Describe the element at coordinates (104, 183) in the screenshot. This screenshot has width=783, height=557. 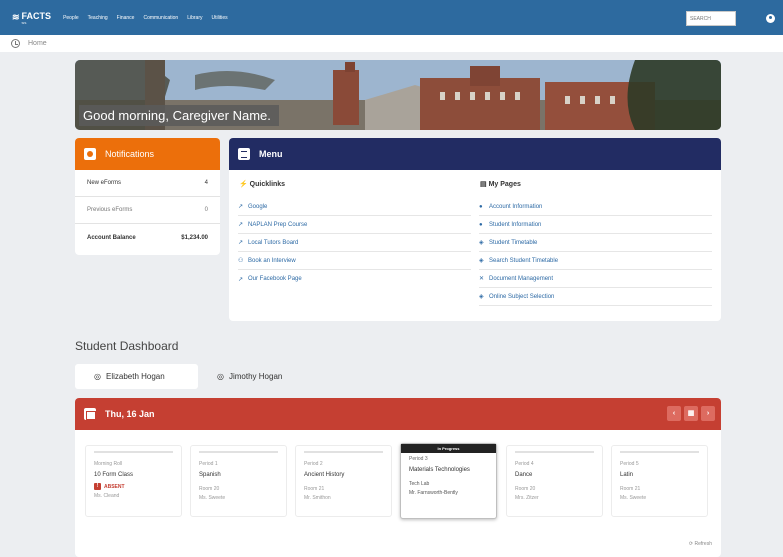
I see `row-label: New eForms` at that location.